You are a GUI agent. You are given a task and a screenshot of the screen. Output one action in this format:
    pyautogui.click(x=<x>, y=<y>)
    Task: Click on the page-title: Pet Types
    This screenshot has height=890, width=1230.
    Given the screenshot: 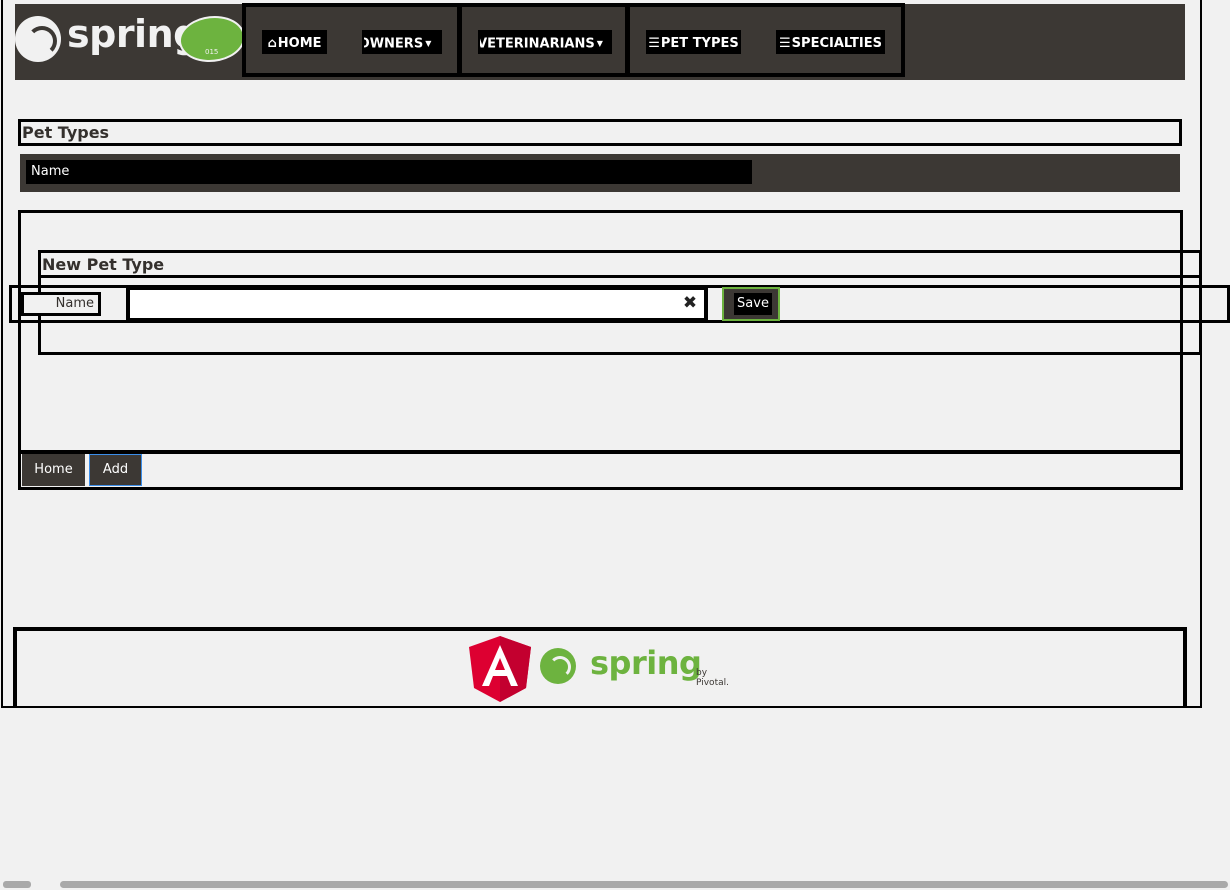 What is the action you would take?
    pyautogui.click(x=600, y=132)
    